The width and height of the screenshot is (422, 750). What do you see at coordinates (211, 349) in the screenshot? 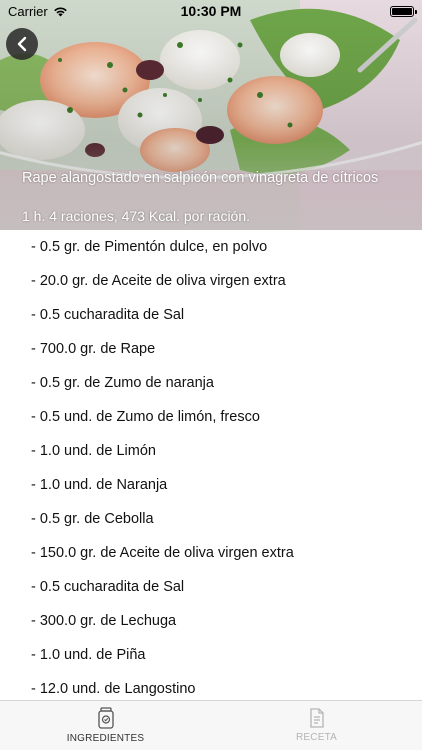
I see `ingredient-item: 700.0 gr. de Rape` at bounding box center [211, 349].